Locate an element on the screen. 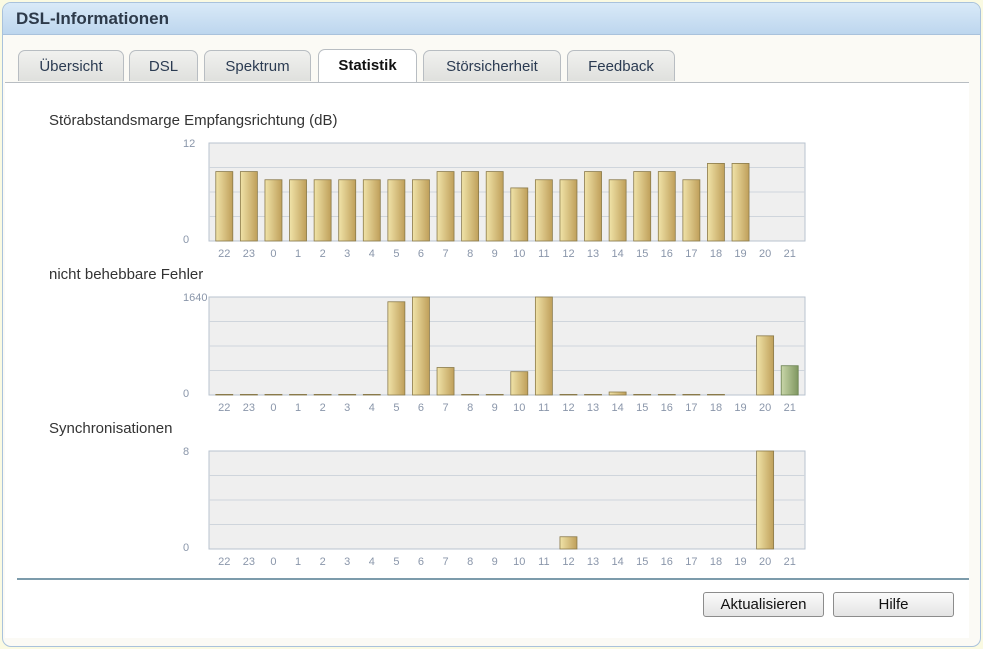 The height and width of the screenshot is (649, 983). tab-stoersicherheit: Störsicherheit is located at coordinates (492, 65).